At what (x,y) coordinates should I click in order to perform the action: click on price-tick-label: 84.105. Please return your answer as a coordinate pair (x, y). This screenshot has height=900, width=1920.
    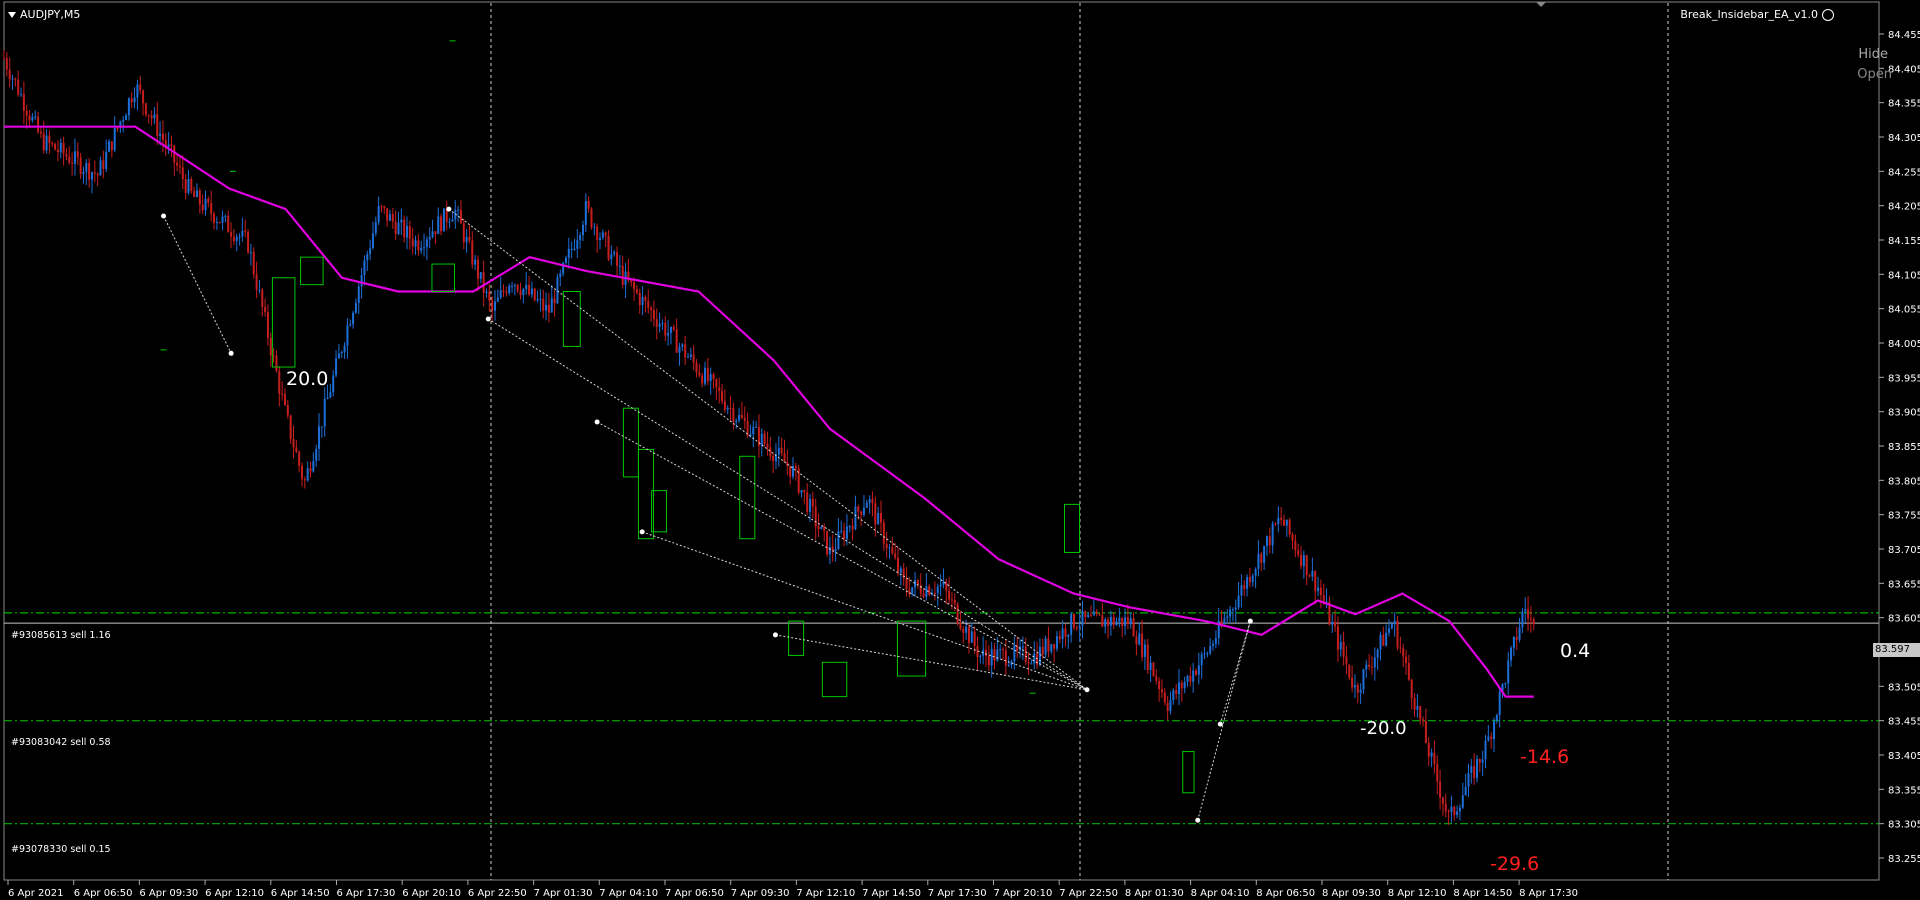
    Looking at the image, I should click on (1904, 275).